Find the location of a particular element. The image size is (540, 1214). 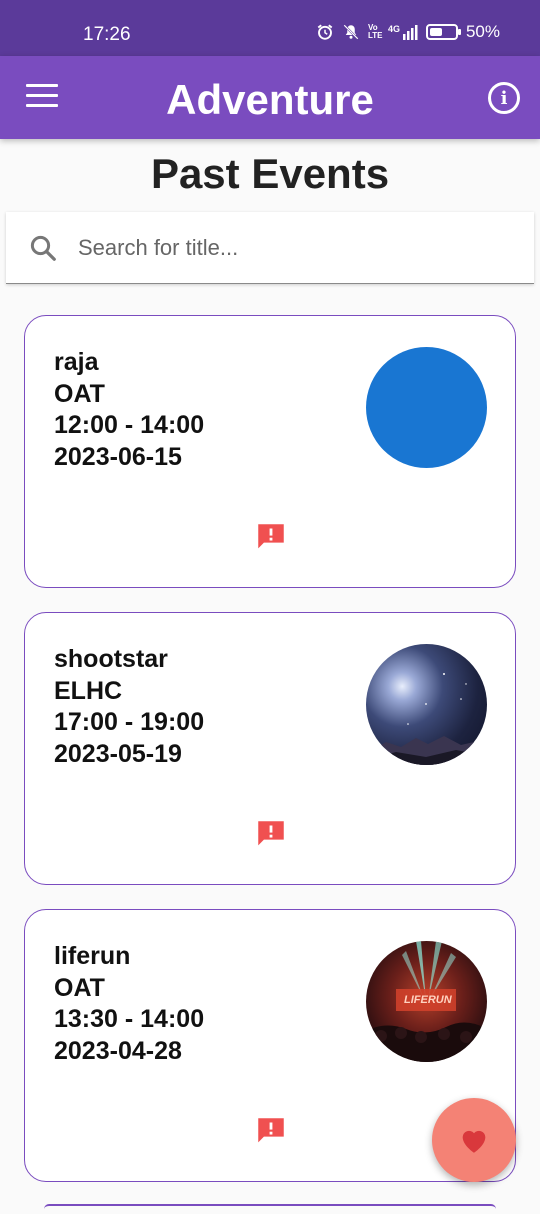

event-time: 13:30 - 14:00 is located at coordinates (129, 1019).